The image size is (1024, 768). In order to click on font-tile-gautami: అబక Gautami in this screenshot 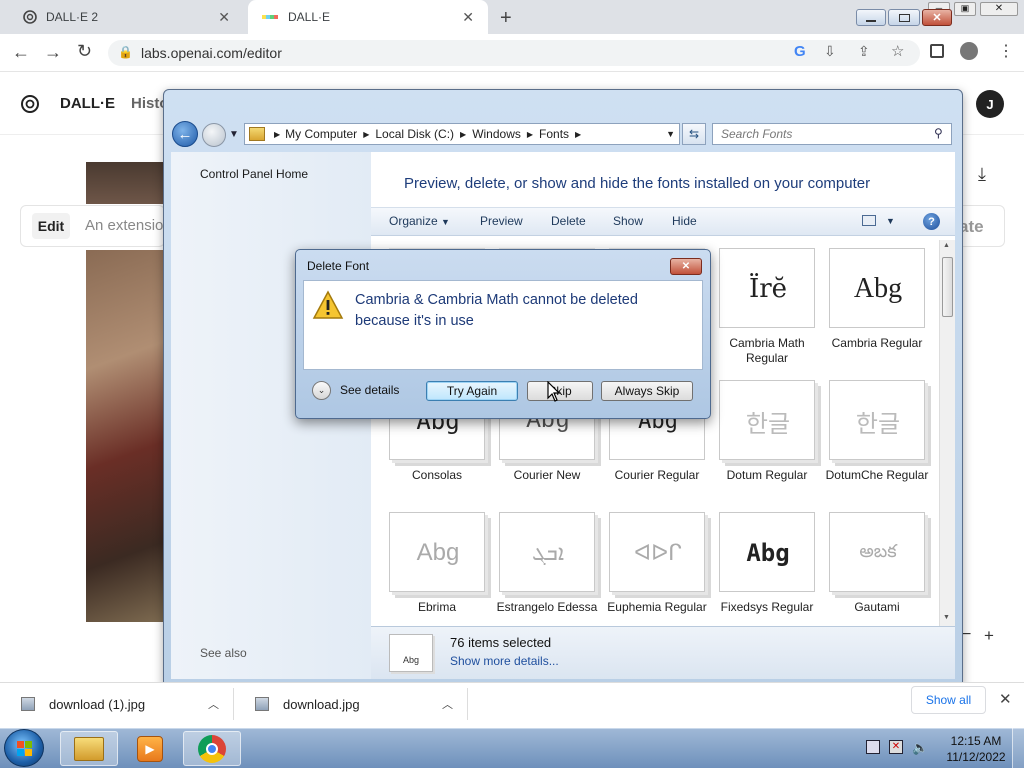, I will do `click(877, 568)`.